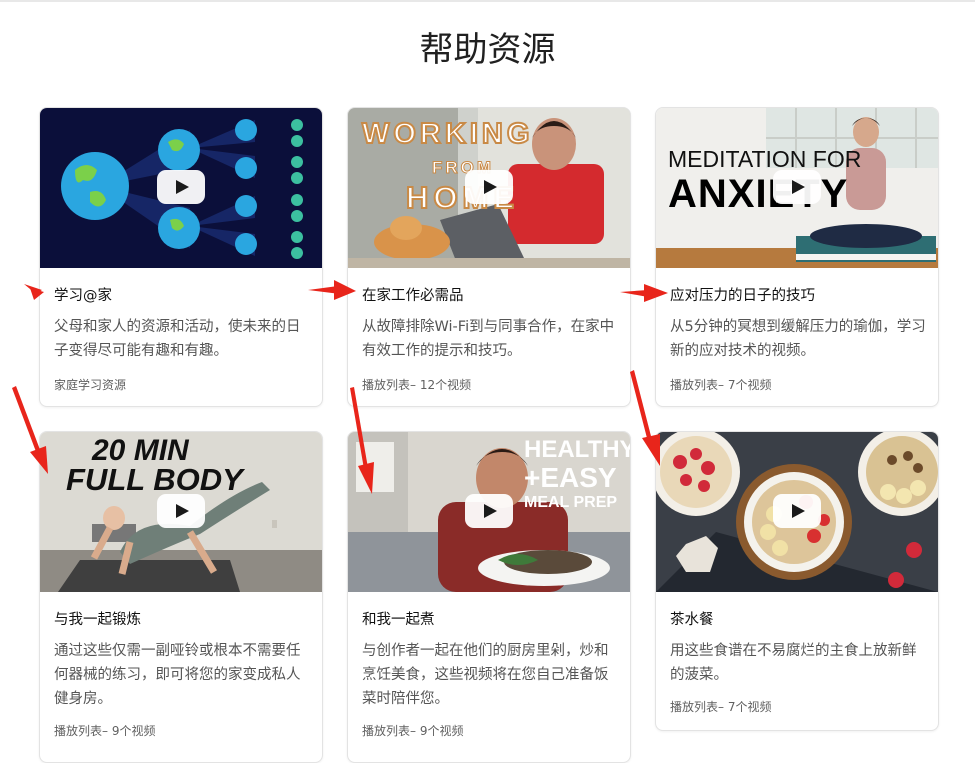 This screenshot has width=975, height=763. I want to click on thumbnail-overlay-subtitle: ANXIETY, so click(758, 194).